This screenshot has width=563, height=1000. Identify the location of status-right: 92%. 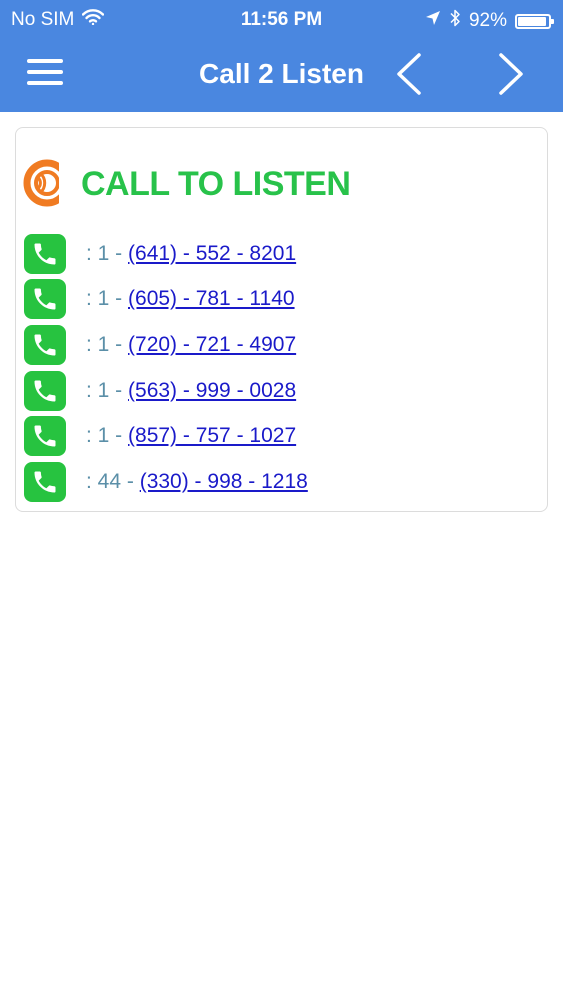
(489, 21).